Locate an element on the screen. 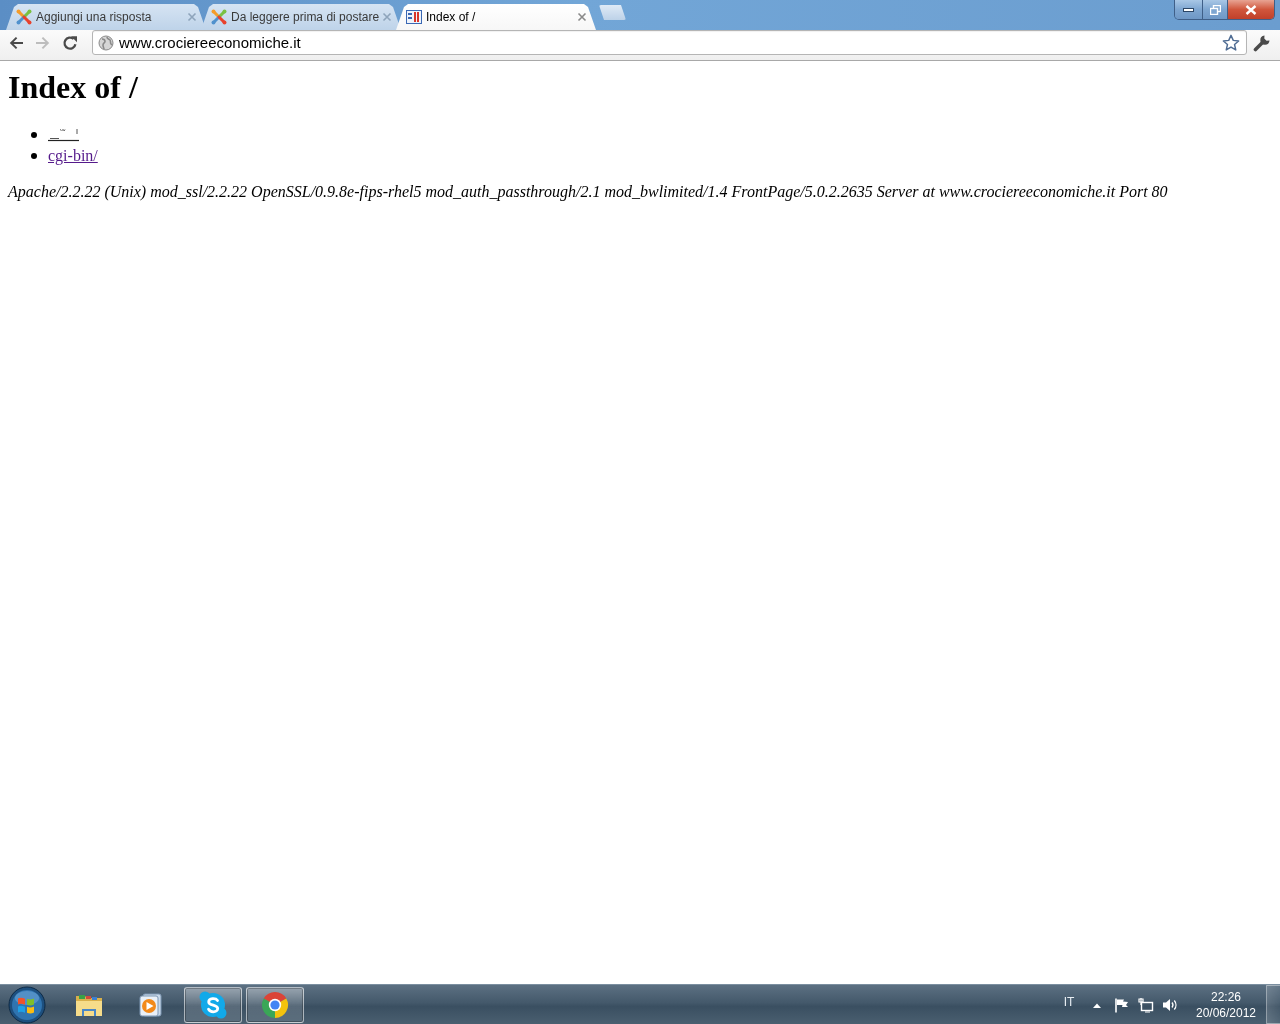 The width and height of the screenshot is (1280, 1024). tab-close-button is located at coordinates (582, 17).